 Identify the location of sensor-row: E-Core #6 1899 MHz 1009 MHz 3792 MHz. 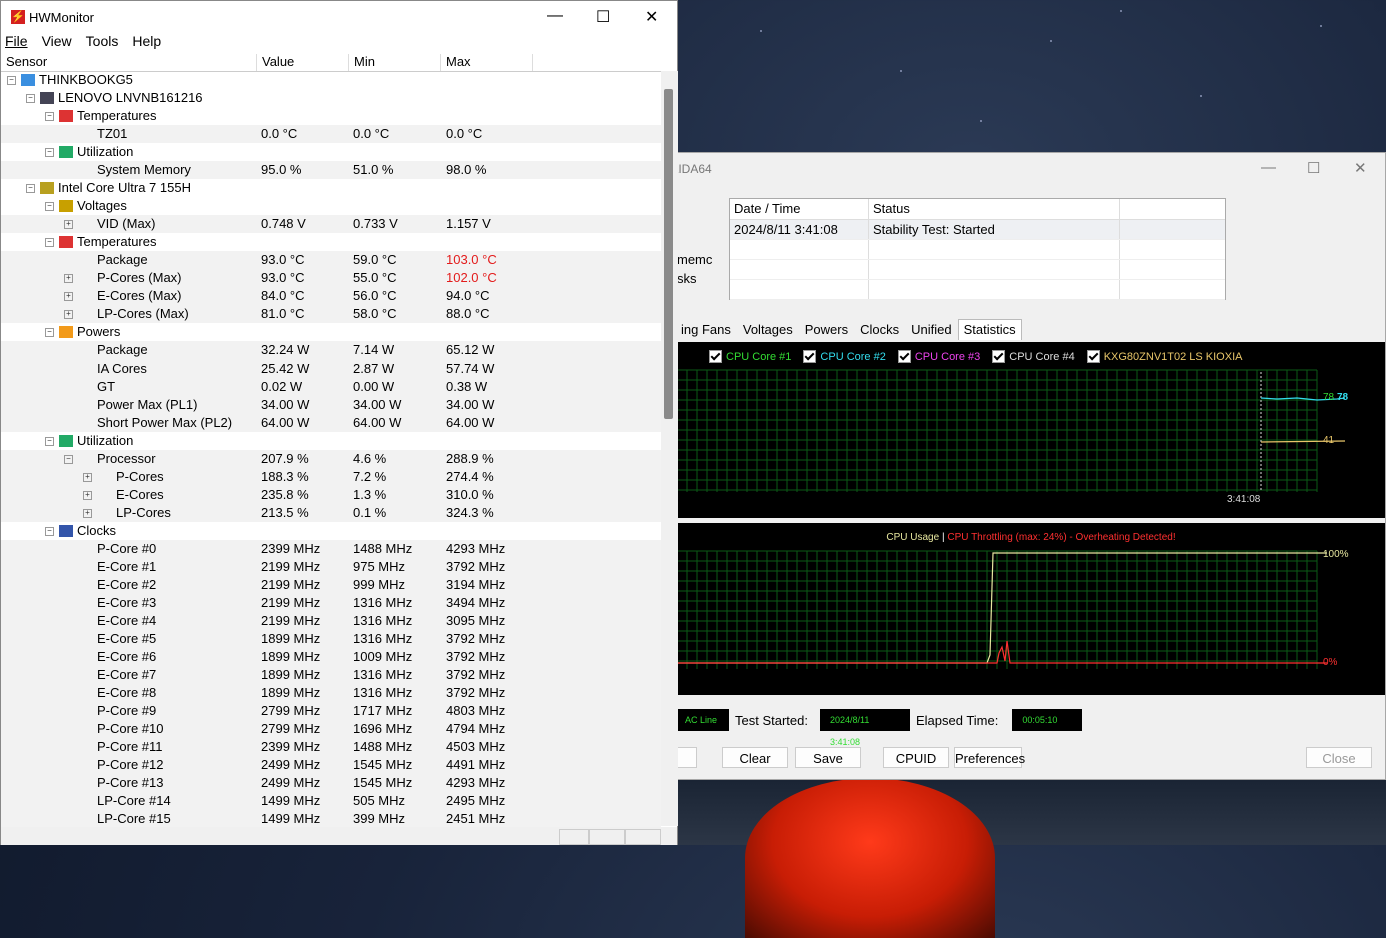
(331, 657).